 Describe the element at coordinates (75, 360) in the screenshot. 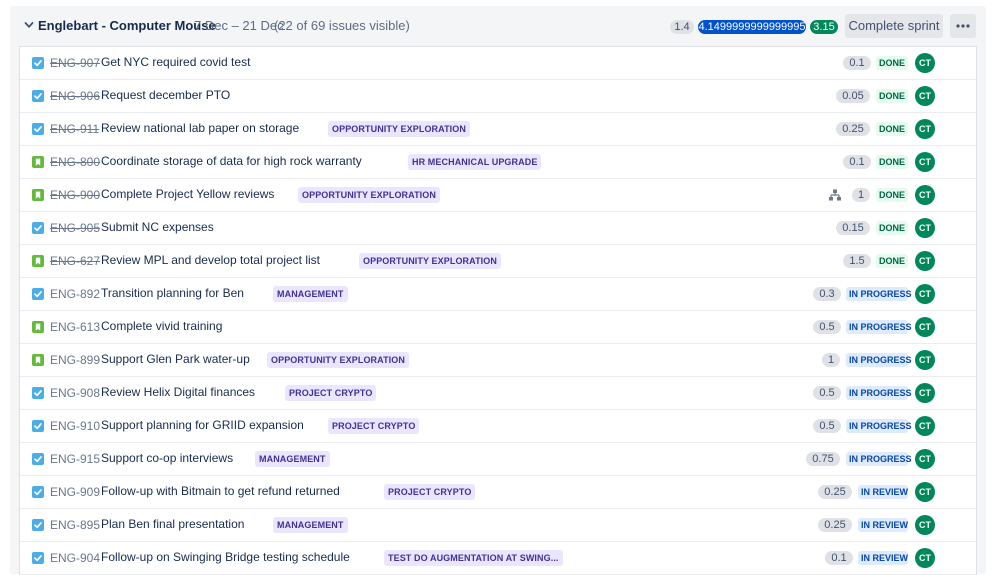

I see `issue-key: ENG-899` at that location.